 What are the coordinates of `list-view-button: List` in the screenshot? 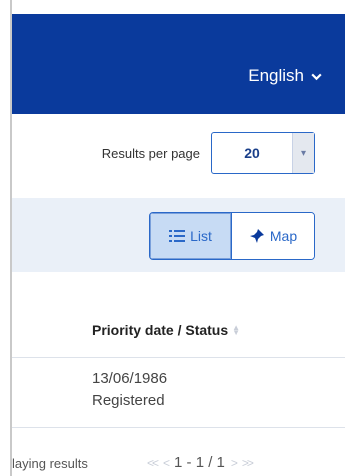 It's located at (191, 236).